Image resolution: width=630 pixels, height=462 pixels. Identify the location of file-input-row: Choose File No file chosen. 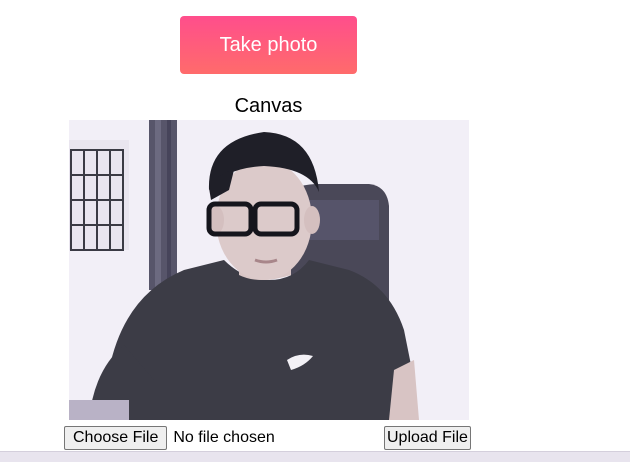
(169, 438).